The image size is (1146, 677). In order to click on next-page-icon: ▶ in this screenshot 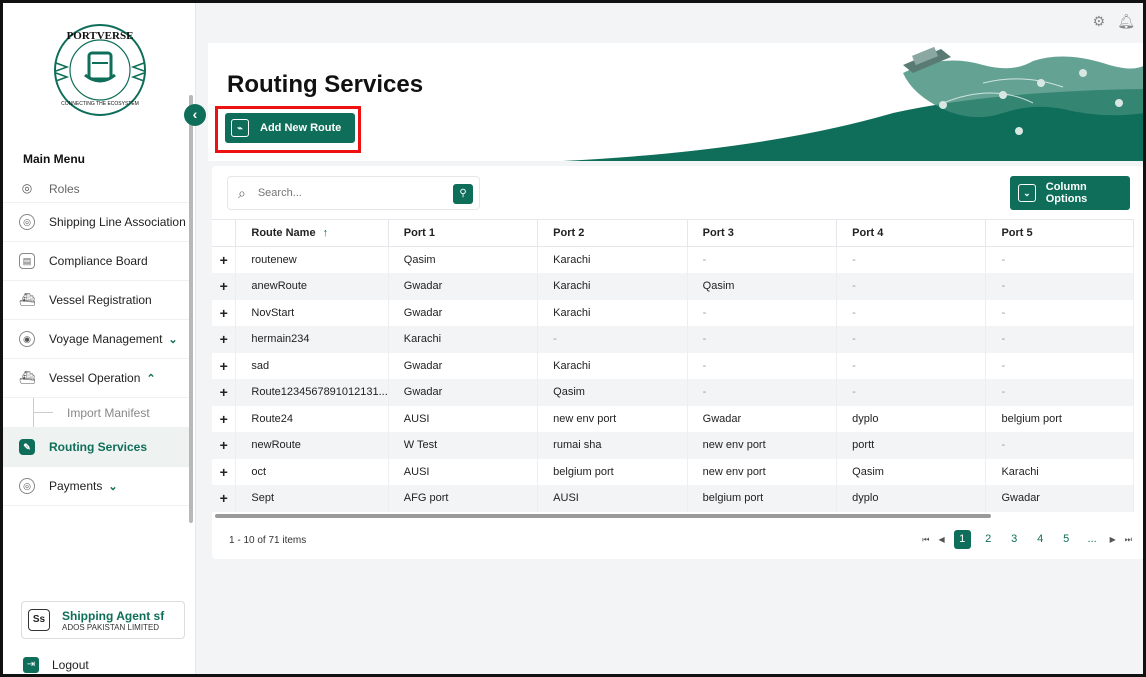, I will do `click(1113, 539)`.